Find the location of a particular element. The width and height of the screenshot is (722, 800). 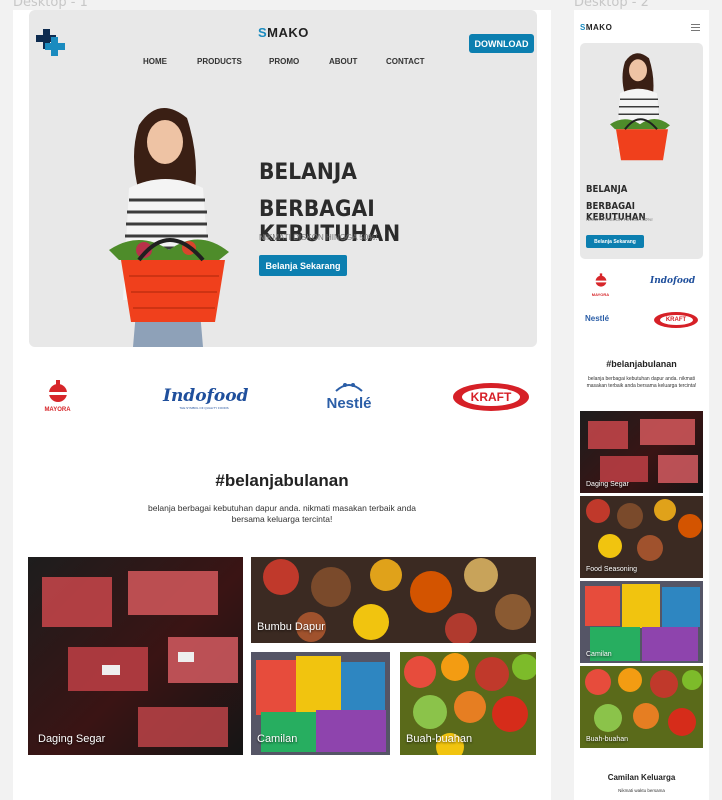

hamburger-menu-icon is located at coordinates (695, 27).